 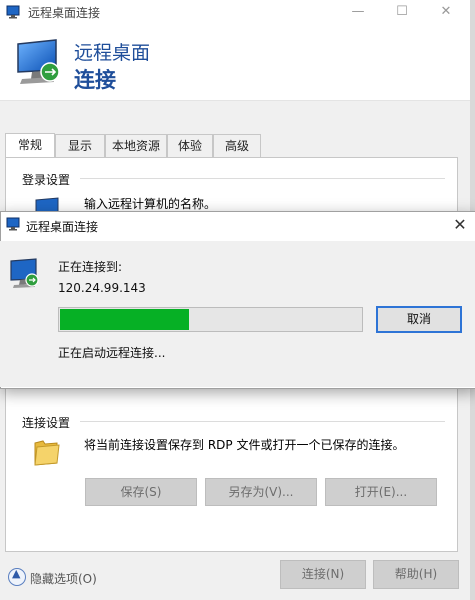 I want to click on cancel-button: 取消, so click(x=419, y=319).